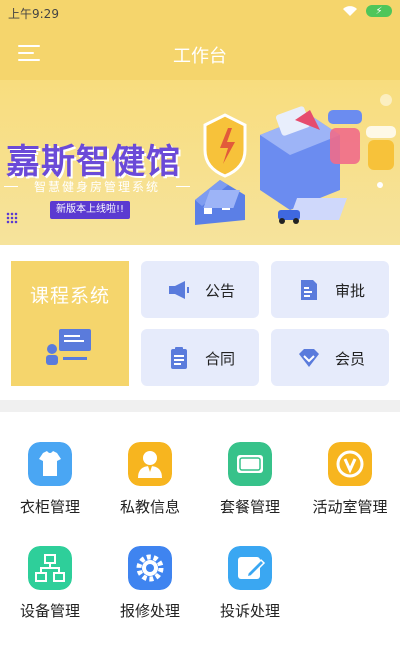 Image resolution: width=400 pixels, height=666 pixels. What do you see at coordinates (68, 347) in the screenshot?
I see `presentation-board-icon` at bounding box center [68, 347].